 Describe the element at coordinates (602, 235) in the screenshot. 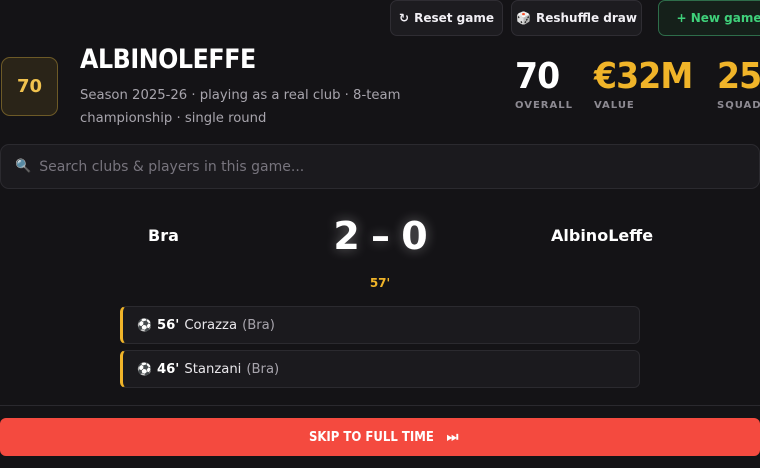

I see `away-team-name: AlbinoLeffe` at that location.